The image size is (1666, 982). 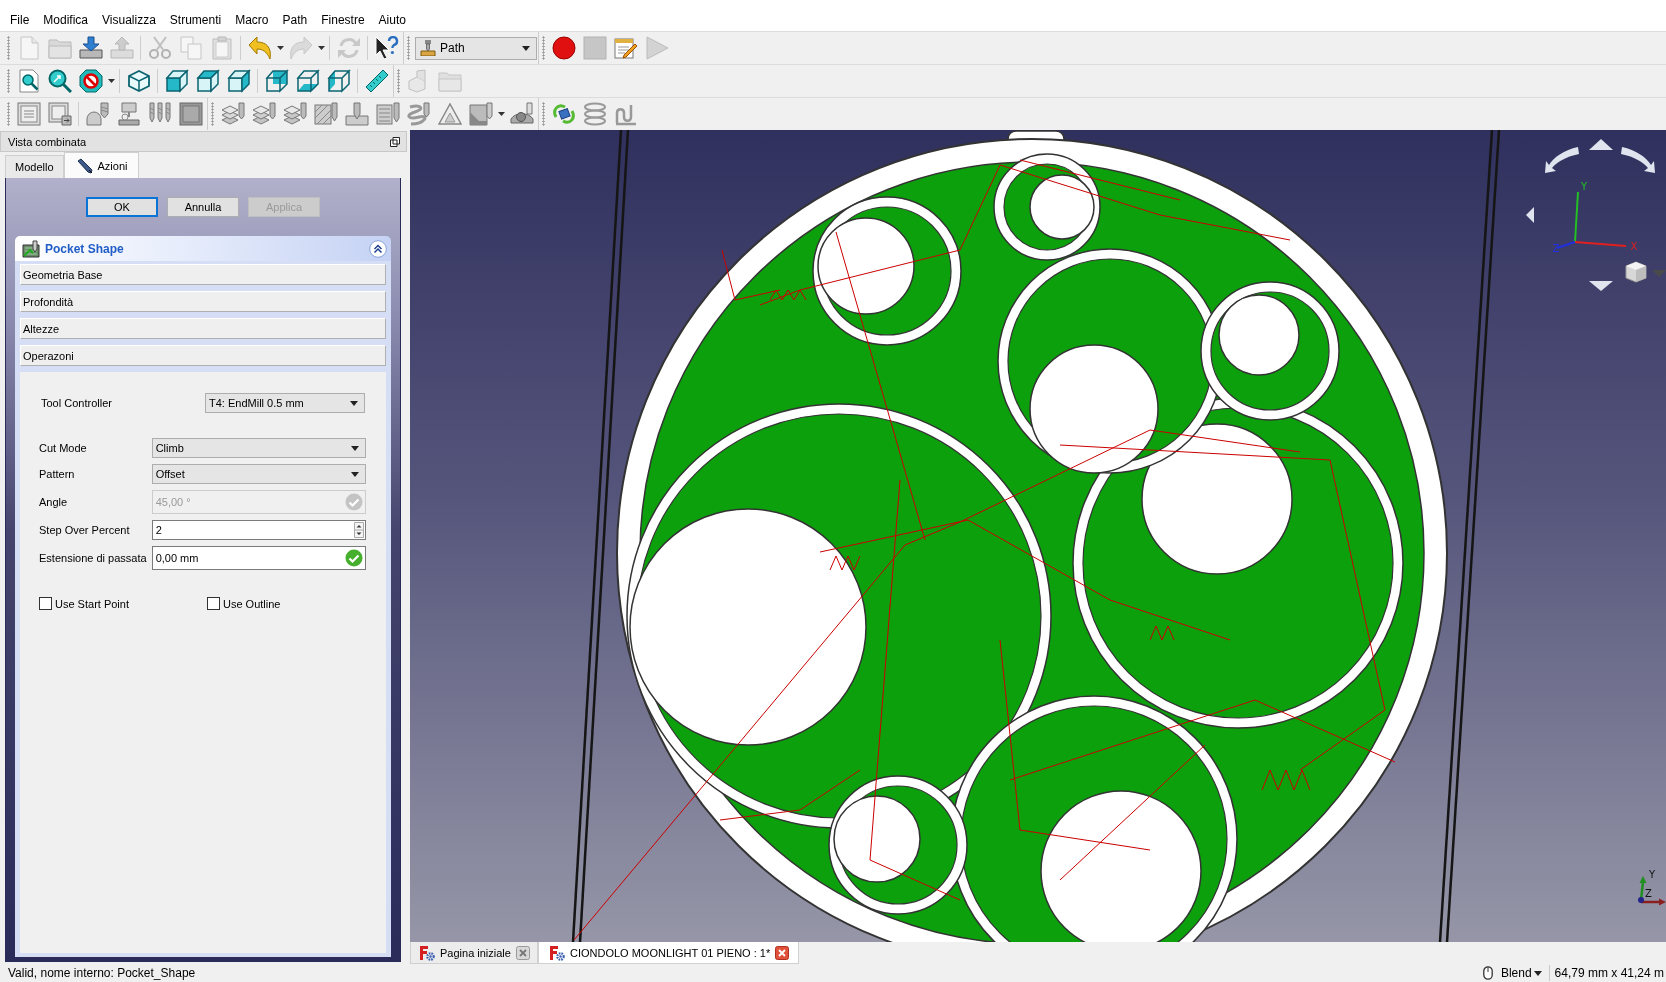 I want to click on document-tab: CIONDOLO MOONLIGHT 01 PIENO : 1*, so click(x=668, y=953).